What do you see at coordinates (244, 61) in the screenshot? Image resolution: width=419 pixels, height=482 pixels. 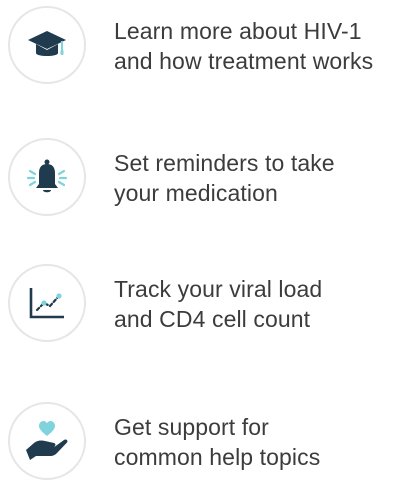 I see `feature-line-2: and how treatment works` at bounding box center [244, 61].